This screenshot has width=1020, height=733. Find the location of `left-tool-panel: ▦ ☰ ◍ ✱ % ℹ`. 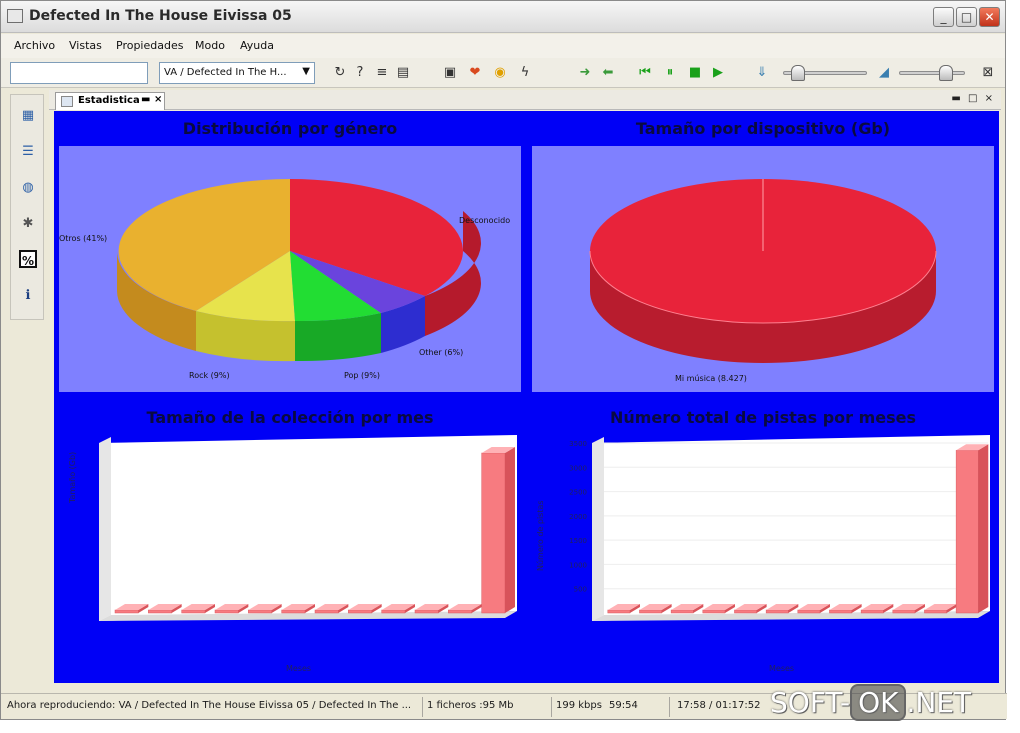

left-tool-panel: ▦ ☰ ◍ ✱ % ℹ is located at coordinates (27, 207).